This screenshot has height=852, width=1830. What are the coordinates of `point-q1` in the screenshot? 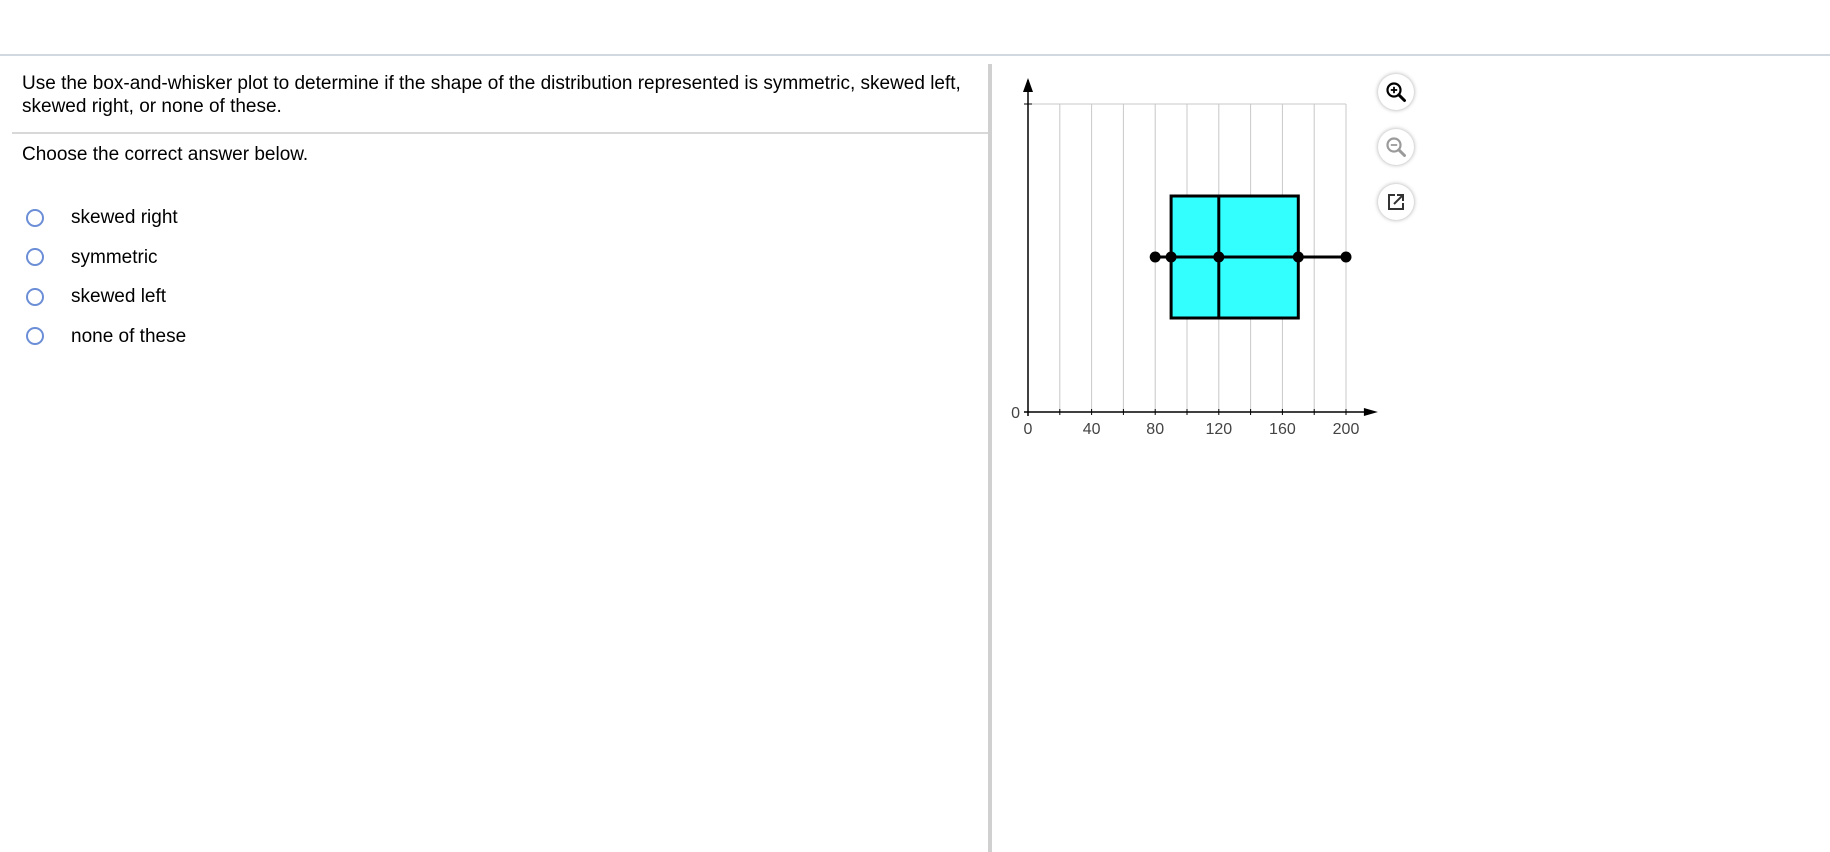 It's located at (1171, 257).